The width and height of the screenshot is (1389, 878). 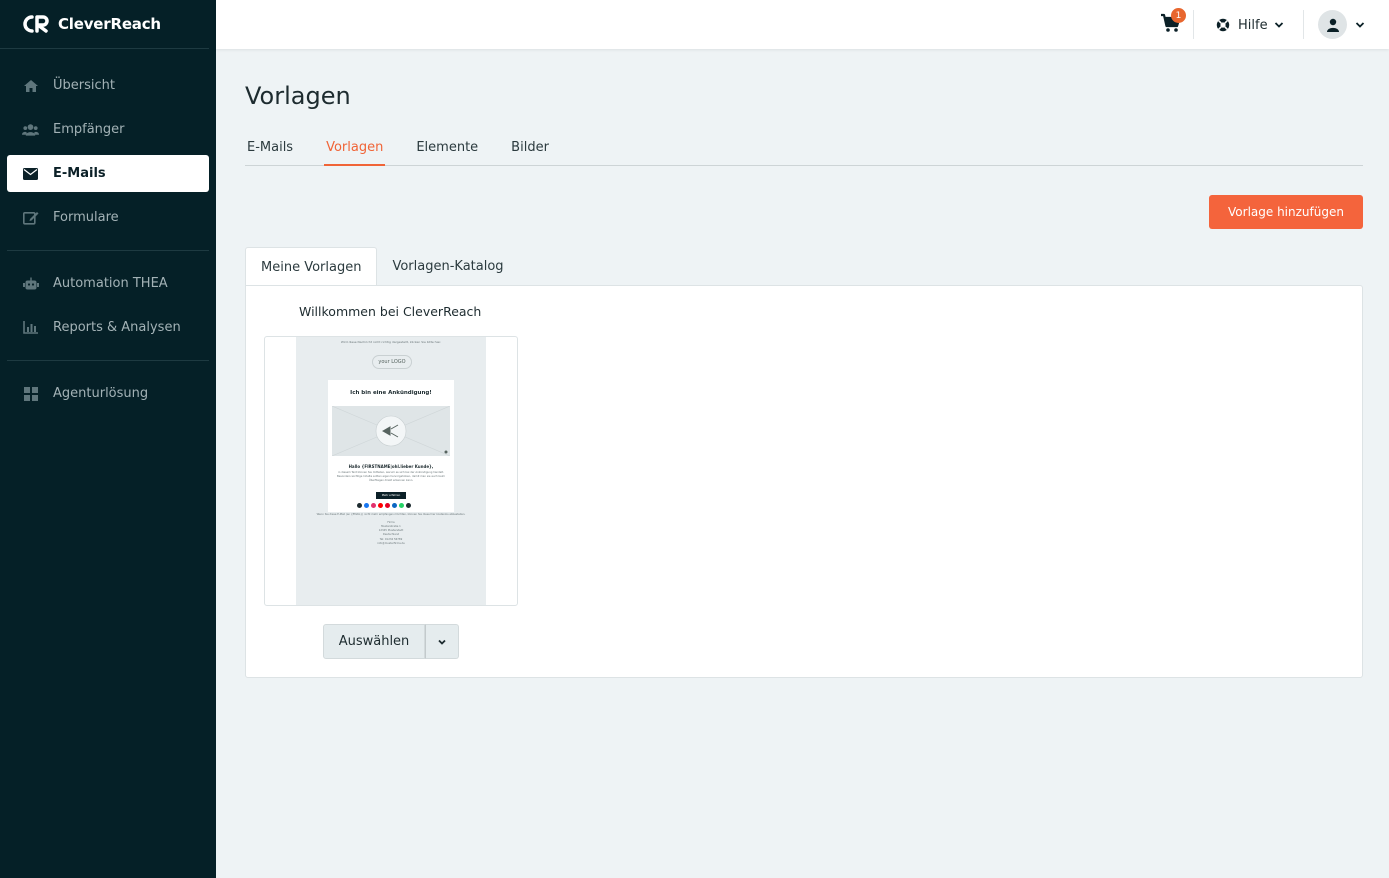 I want to click on template-subtabs: Meine Vorlagen Vorlagen-Katalog, so click(x=382, y=266).